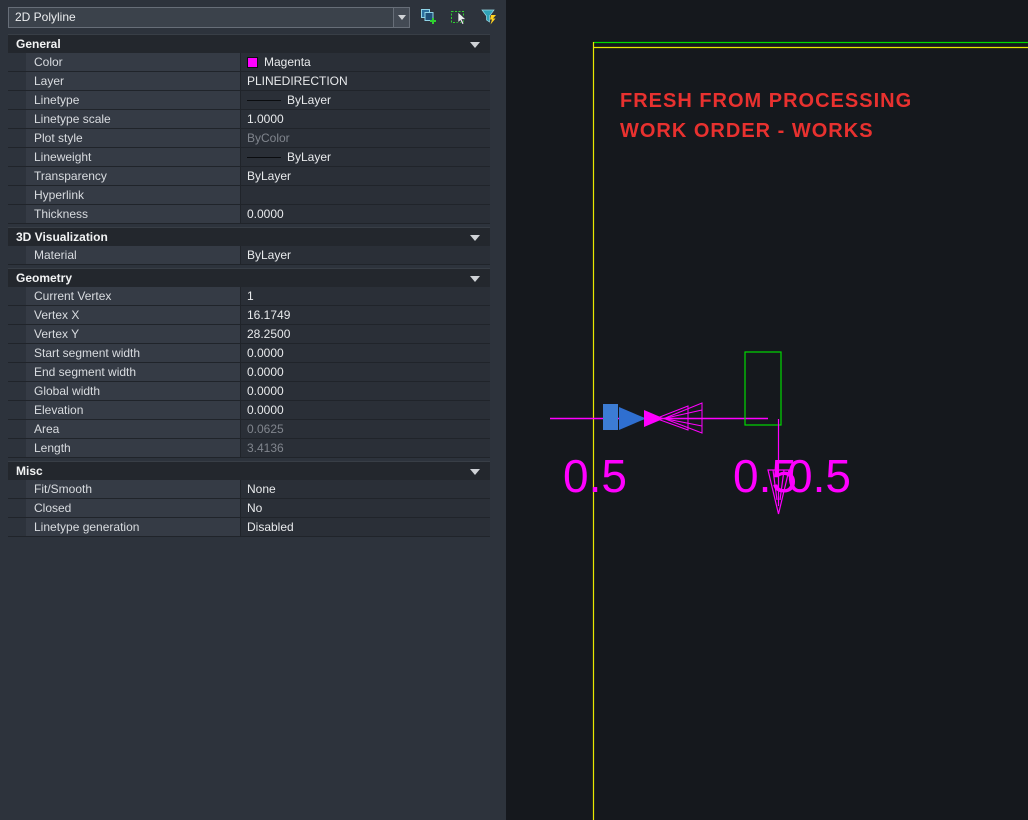 This screenshot has height=820, width=1028. Describe the element at coordinates (287, 62) in the screenshot. I see `prop-value-text: Magenta` at that location.